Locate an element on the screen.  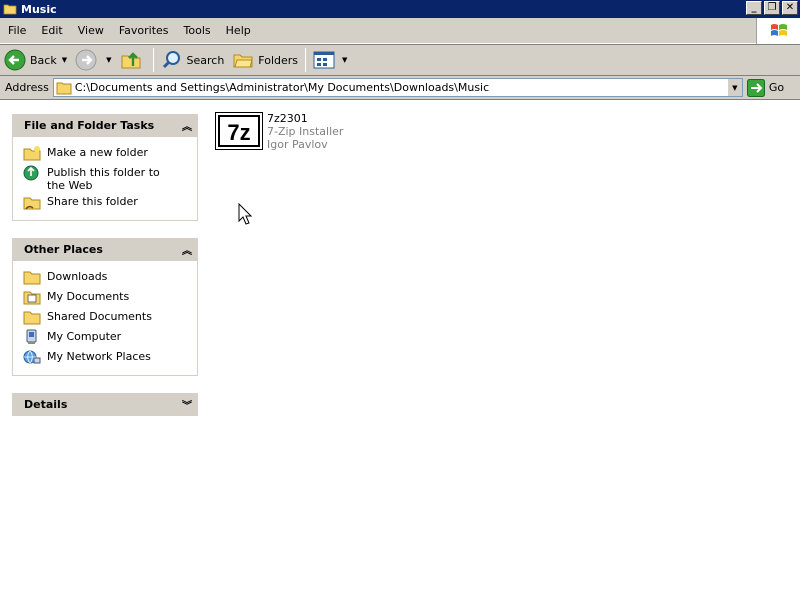
folders-label: Folders is located at coordinates (278, 60).